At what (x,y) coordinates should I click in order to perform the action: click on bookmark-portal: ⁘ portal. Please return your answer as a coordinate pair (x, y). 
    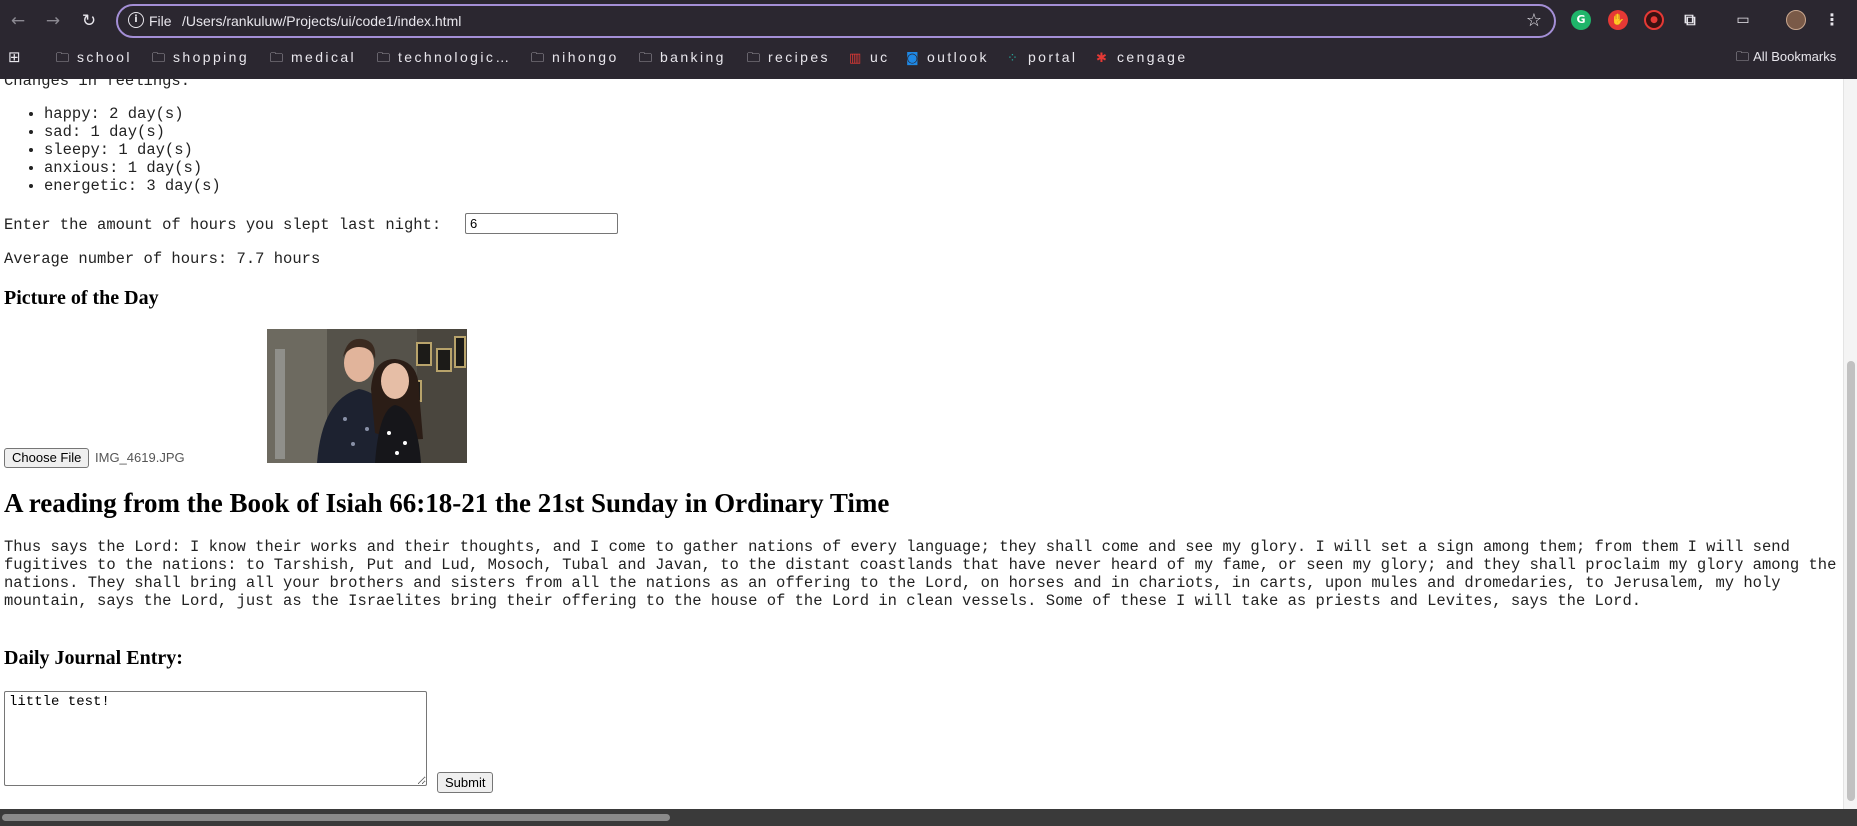
    Looking at the image, I should click on (1042, 57).